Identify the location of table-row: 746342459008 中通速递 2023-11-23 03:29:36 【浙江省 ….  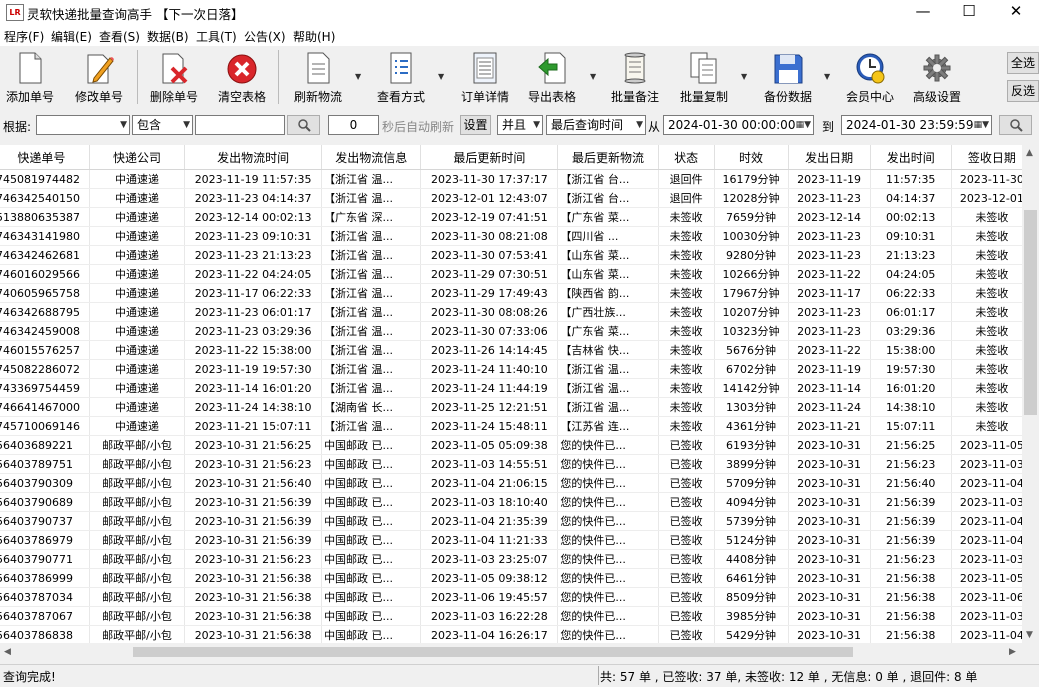
(511, 331).